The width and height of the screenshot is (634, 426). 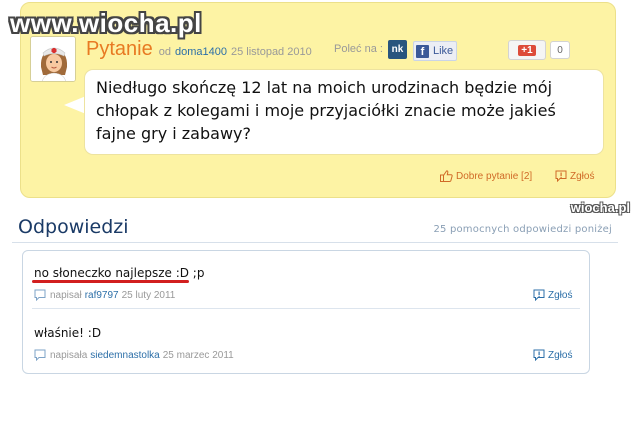 I want to click on facebook-like-button: f Like, so click(x=435, y=51).